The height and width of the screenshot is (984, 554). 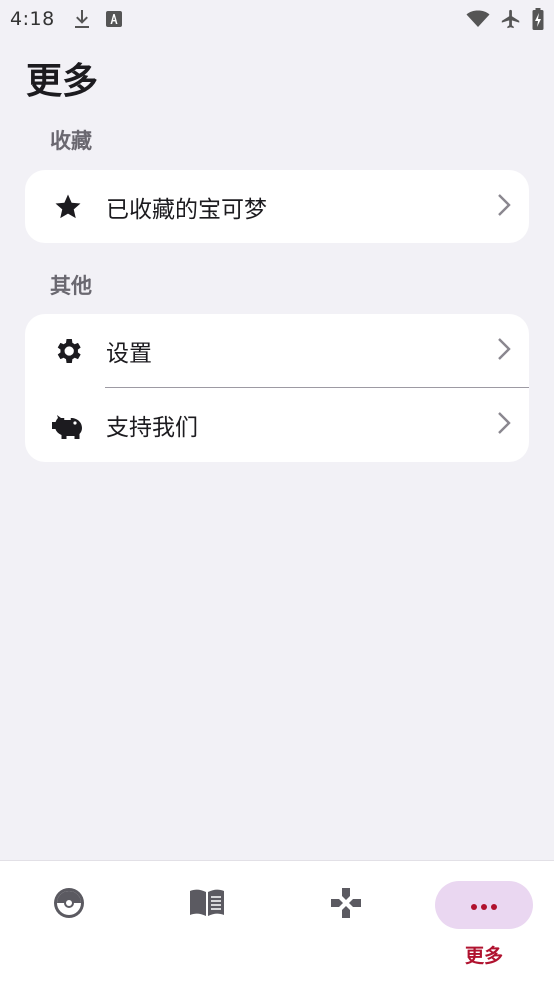 I want to click on nav-item-more: 更多, so click(x=484, y=922).